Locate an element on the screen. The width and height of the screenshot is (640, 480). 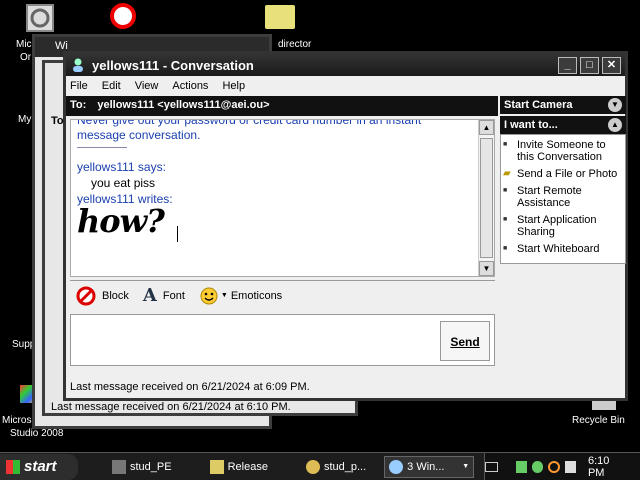
desktop-icon-top-left is located at coordinates (40, 18).